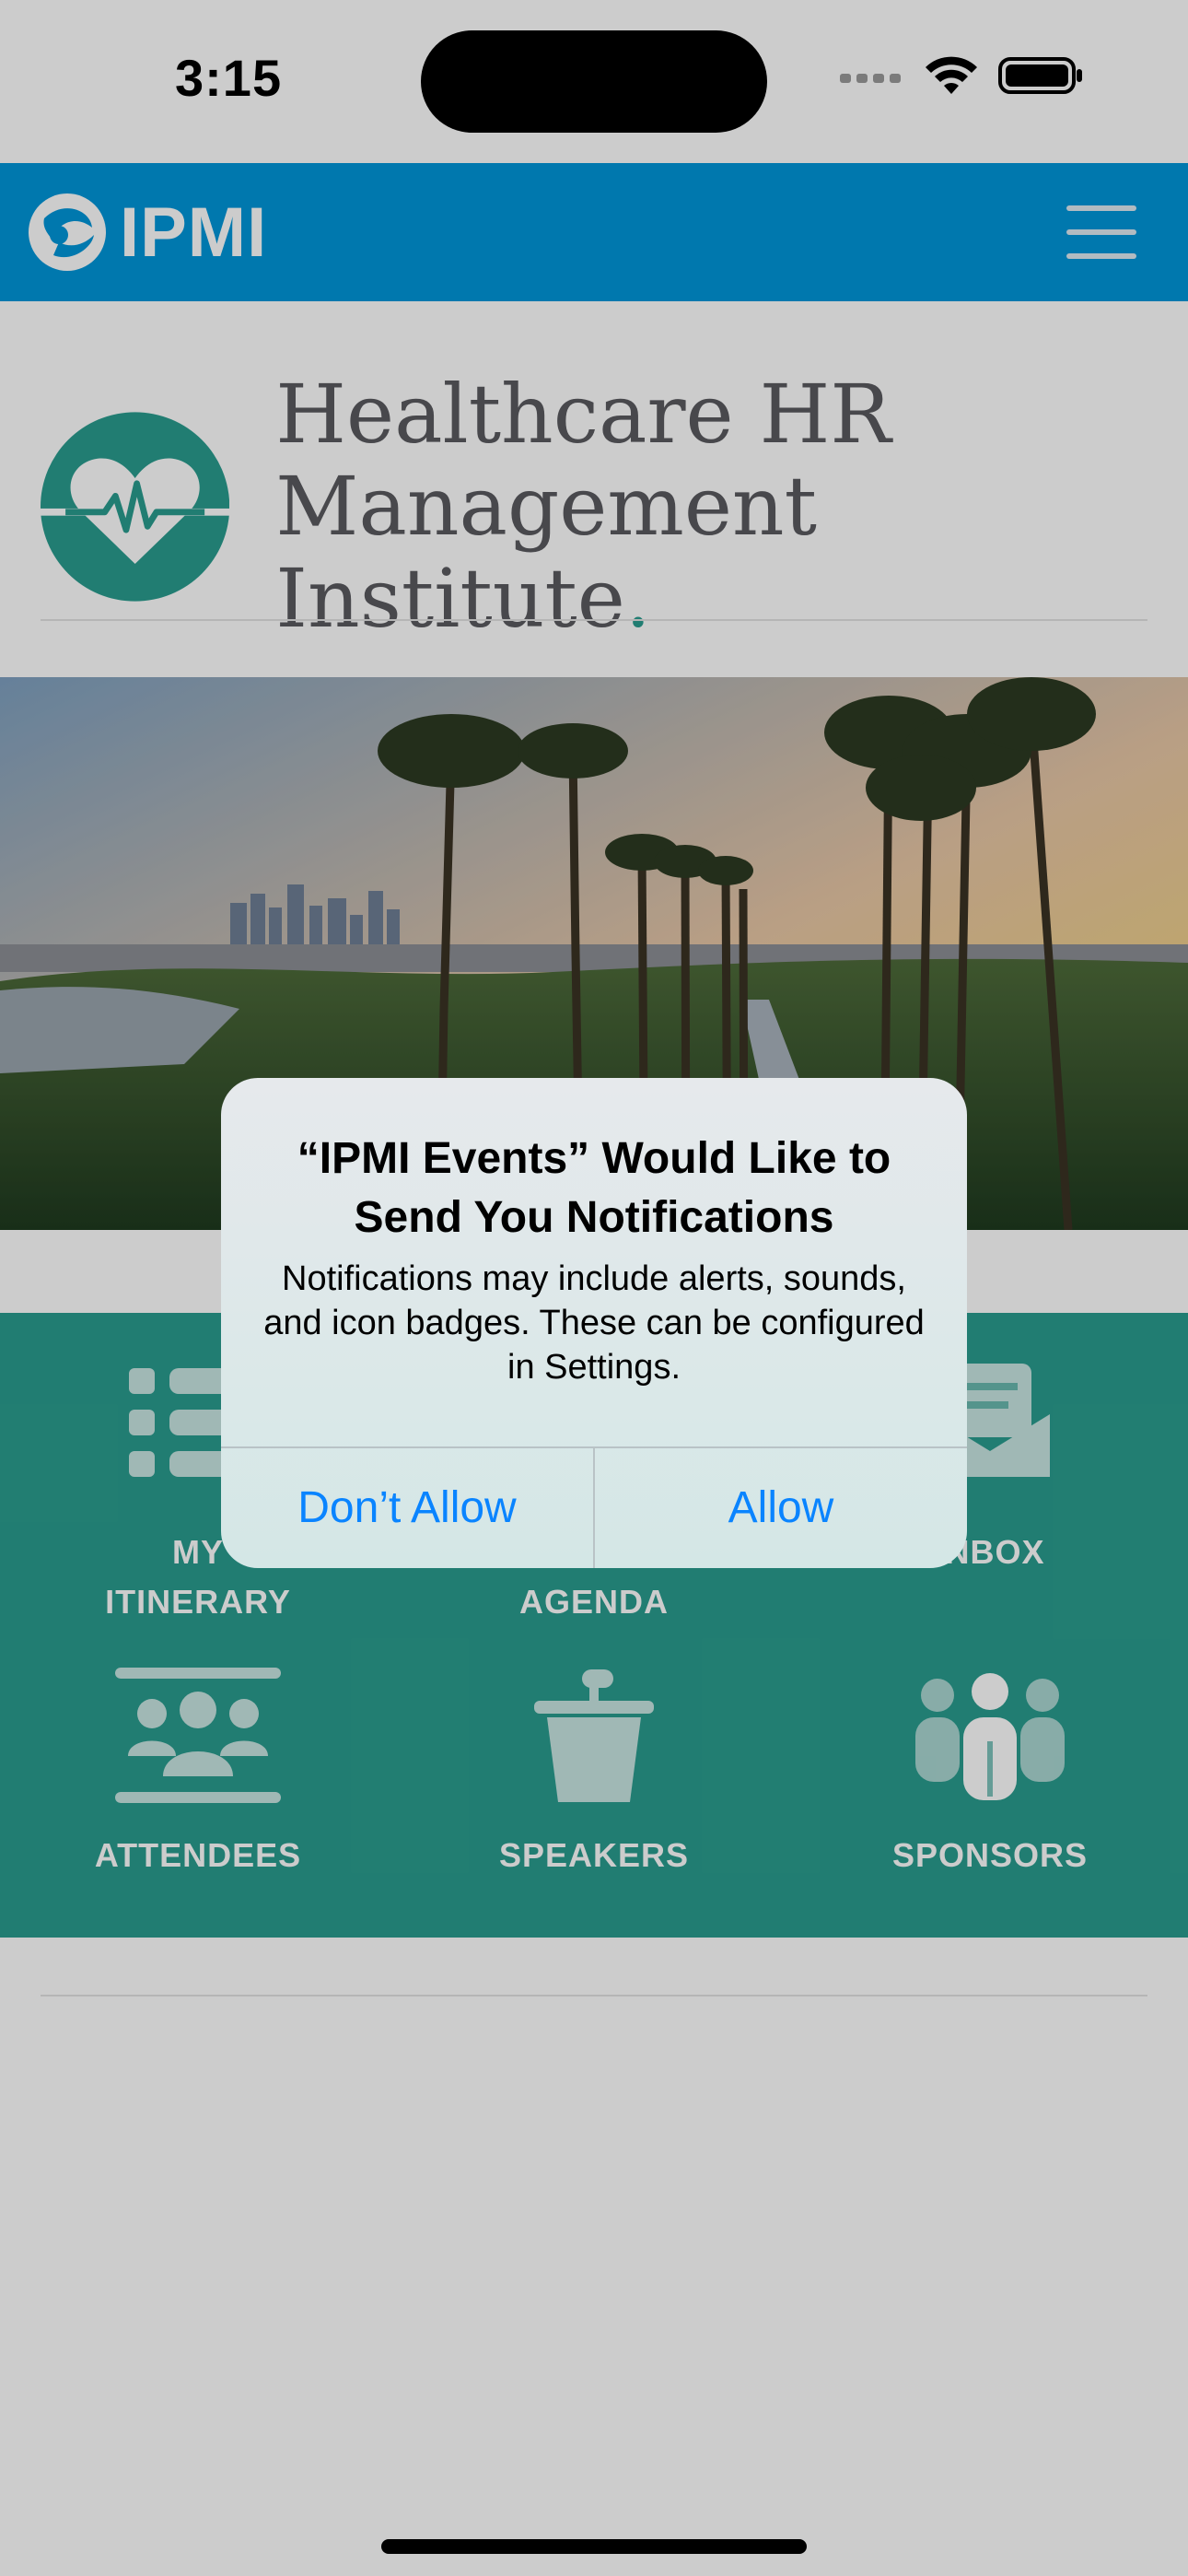 This screenshot has height=2576, width=1188. I want to click on allow-button: Allow, so click(781, 1508).